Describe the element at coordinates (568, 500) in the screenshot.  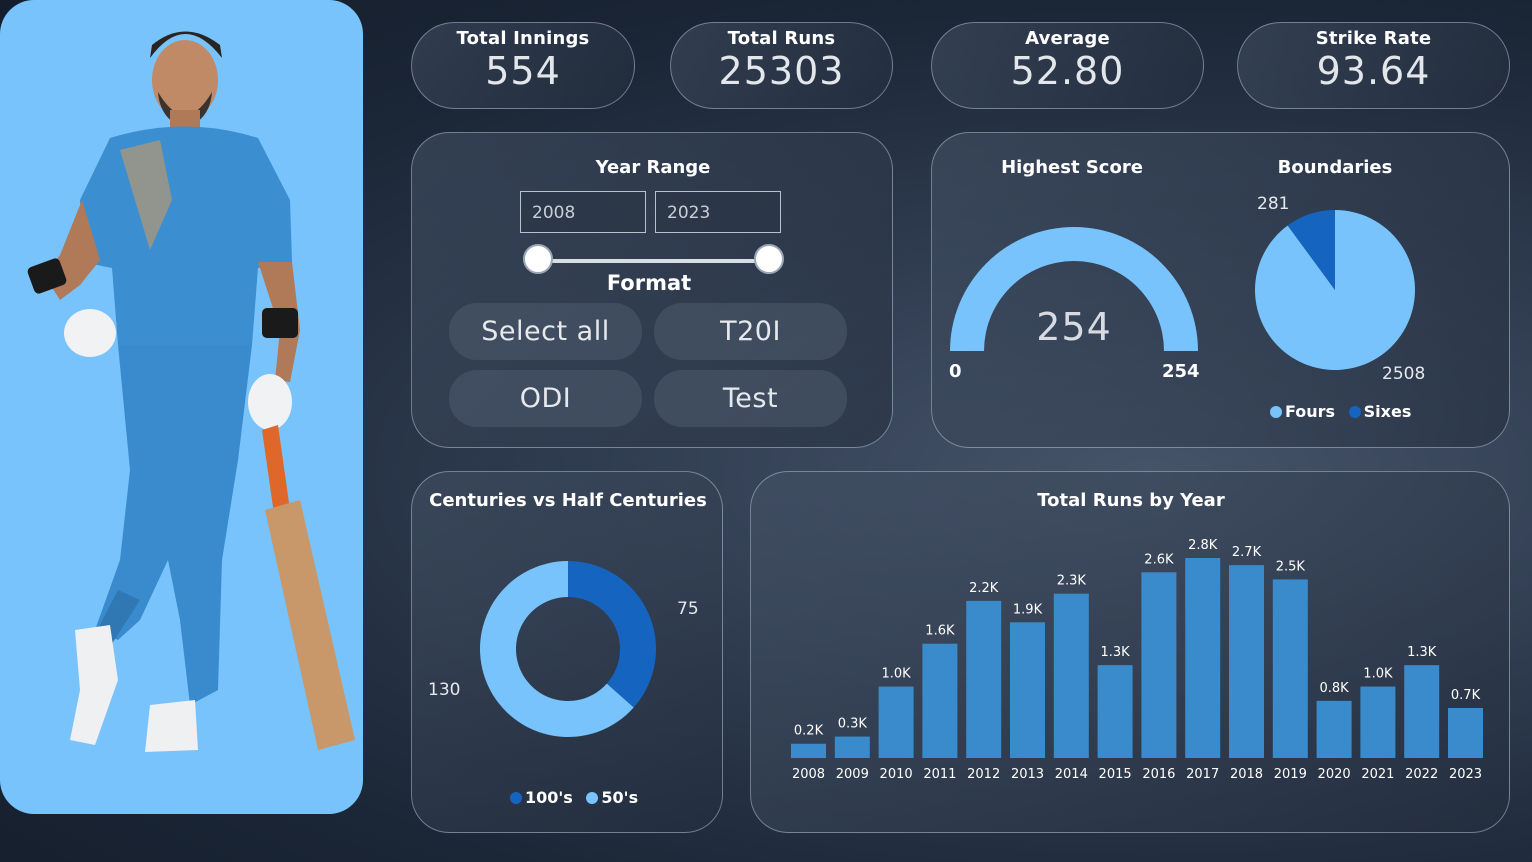
I see `centuries-title: Centuries vs Half Centuries` at that location.